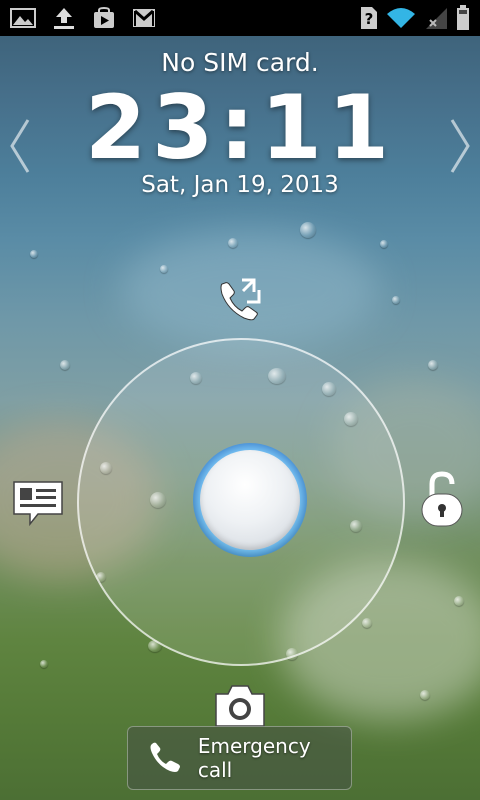 The height and width of the screenshot is (800, 480). What do you see at coordinates (240, 705) in the screenshot?
I see `camera-icon` at bounding box center [240, 705].